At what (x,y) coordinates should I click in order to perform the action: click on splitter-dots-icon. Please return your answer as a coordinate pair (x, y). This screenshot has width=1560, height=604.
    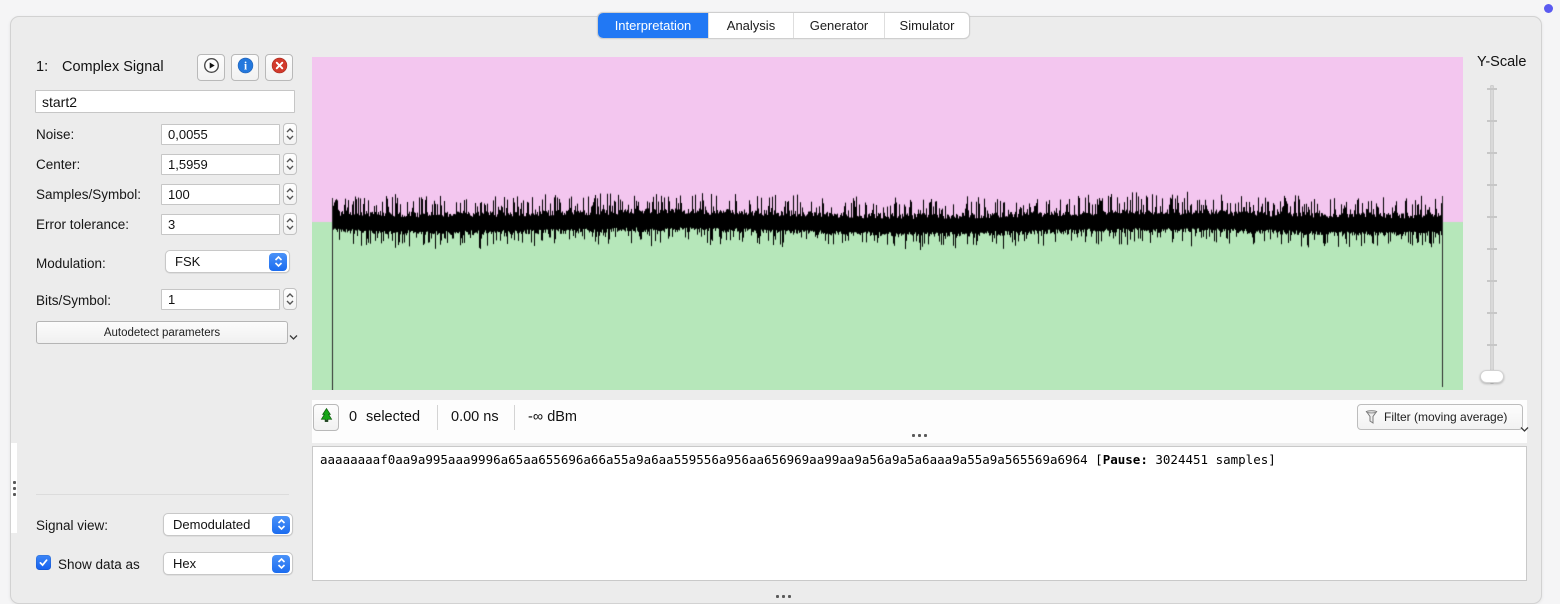
    Looking at the image, I should click on (14, 488).